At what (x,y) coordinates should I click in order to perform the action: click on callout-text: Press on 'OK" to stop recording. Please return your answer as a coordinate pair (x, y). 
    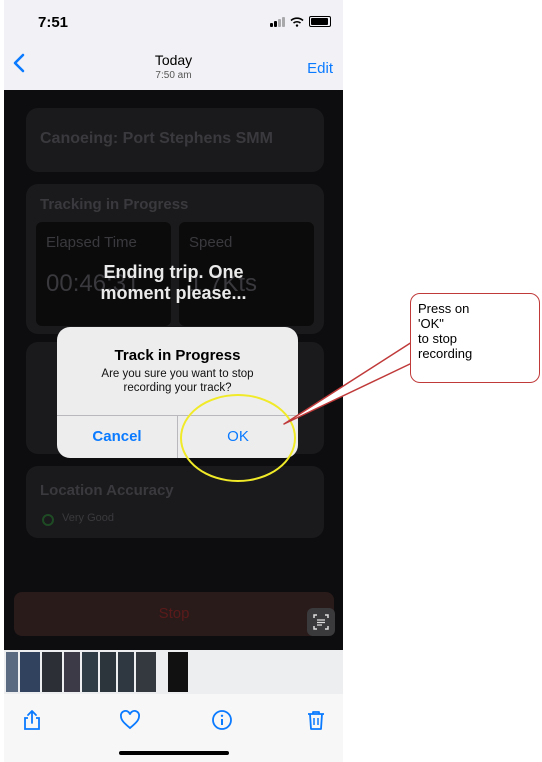
    Looking at the image, I should click on (445, 331).